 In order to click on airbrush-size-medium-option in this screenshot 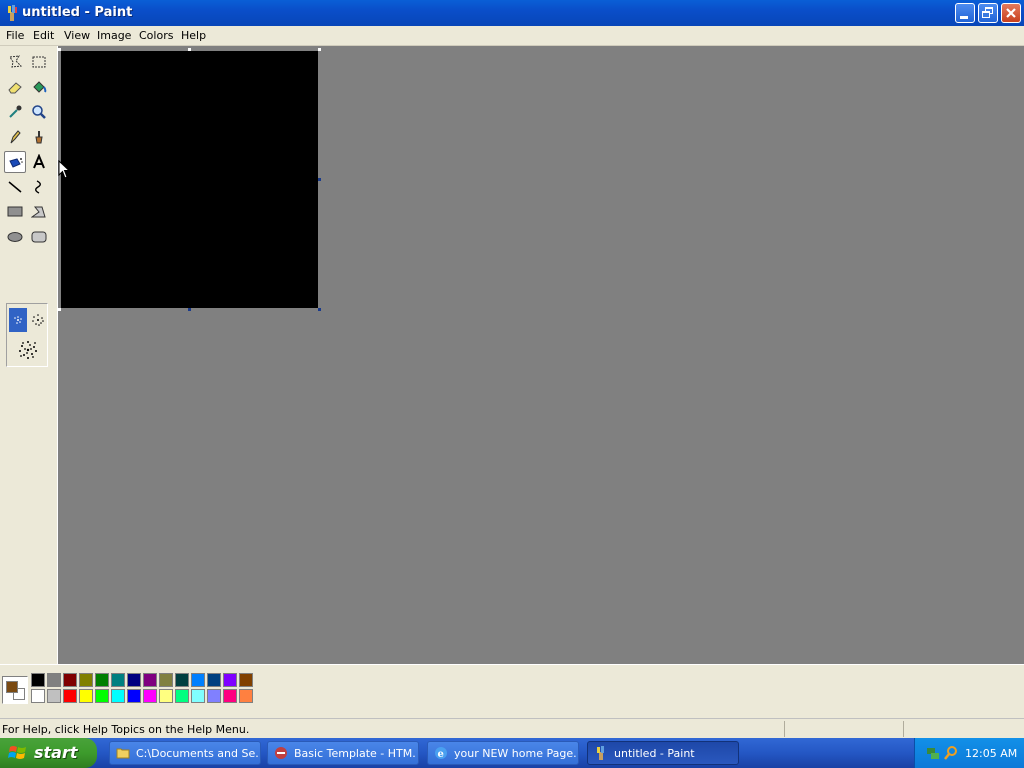, I will do `click(38, 320)`.